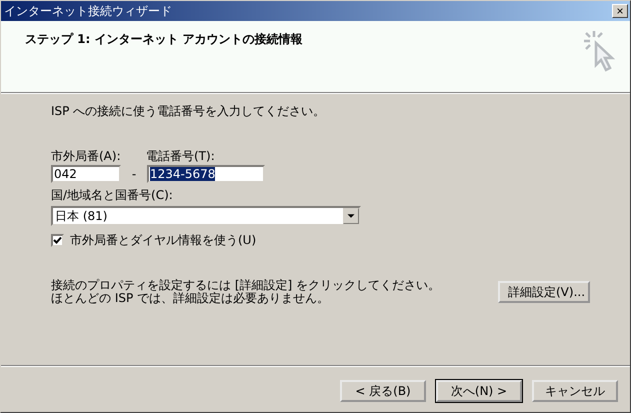  I want to click on field-label: 国/地域名と国番号(C):, so click(112, 195).